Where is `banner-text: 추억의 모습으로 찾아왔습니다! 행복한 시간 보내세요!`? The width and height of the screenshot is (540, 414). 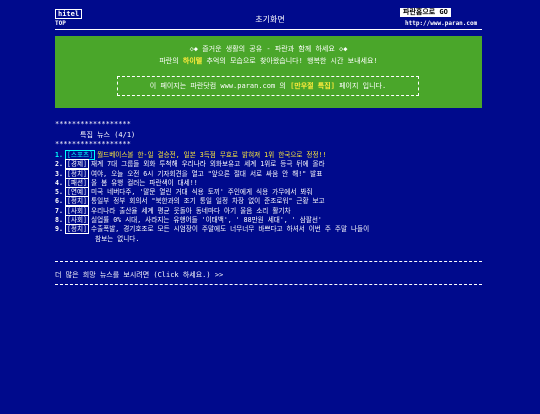 banner-text: 추억의 모습으로 찾아왔습니다! 행복한 시간 보내세요! is located at coordinates (290, 61).